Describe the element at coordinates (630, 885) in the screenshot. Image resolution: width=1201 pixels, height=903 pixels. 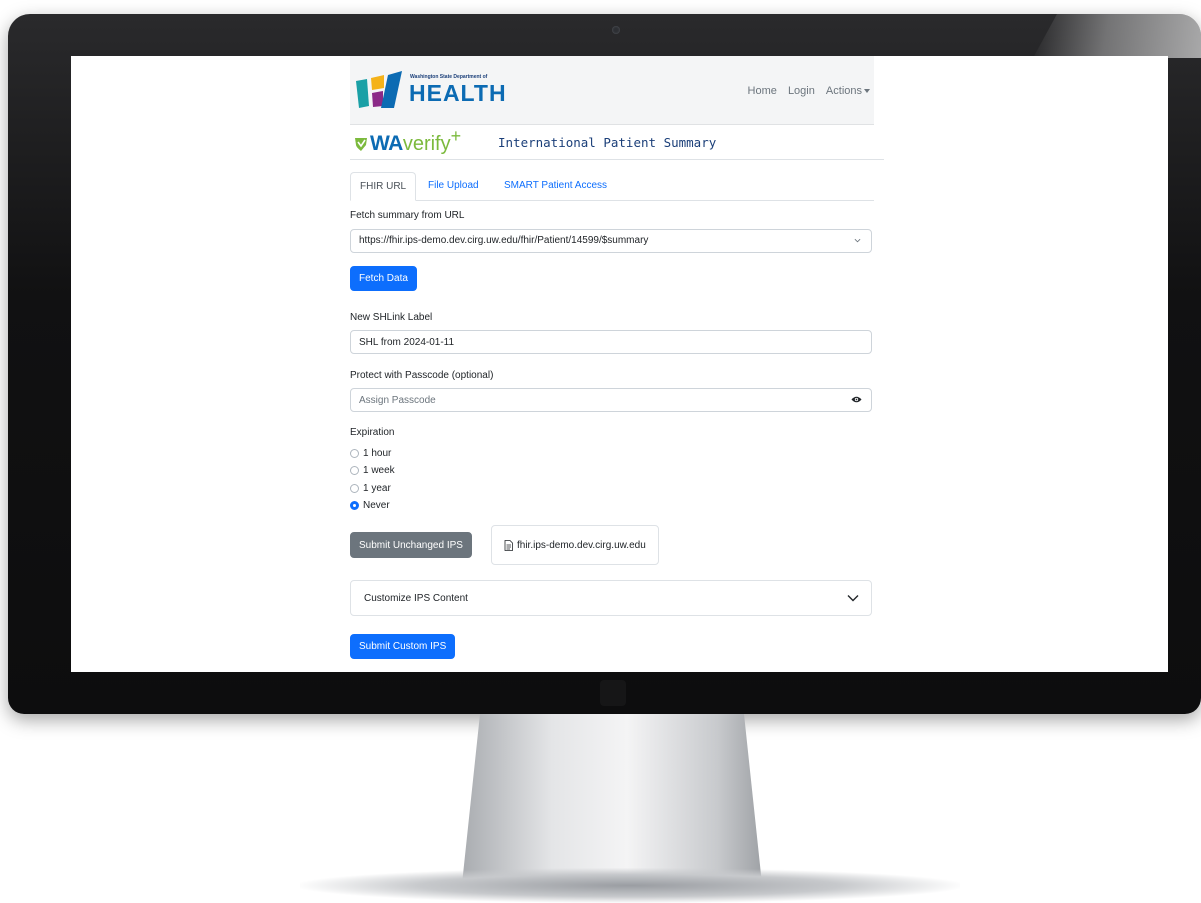
I see `monitor-stand-base` at that location.